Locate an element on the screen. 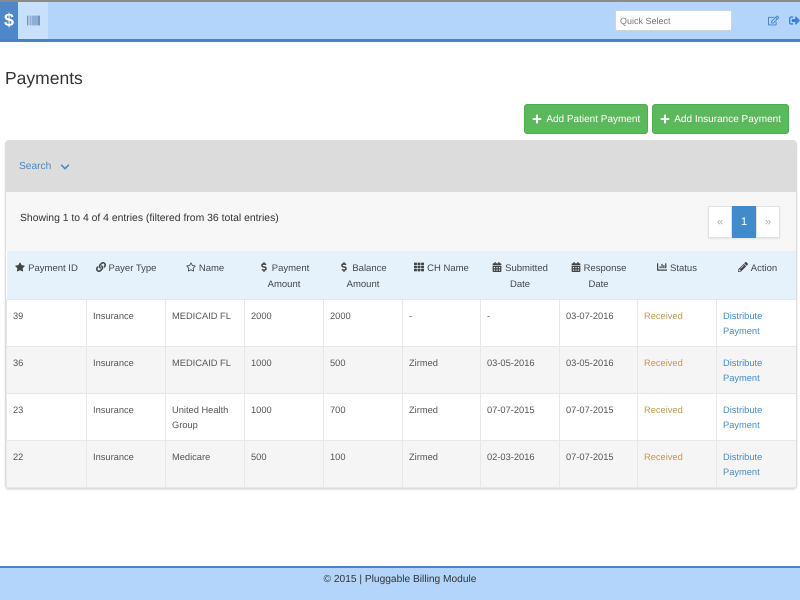 The image size is (800, 600). column-label: Action is located at coordinates (764, 268).